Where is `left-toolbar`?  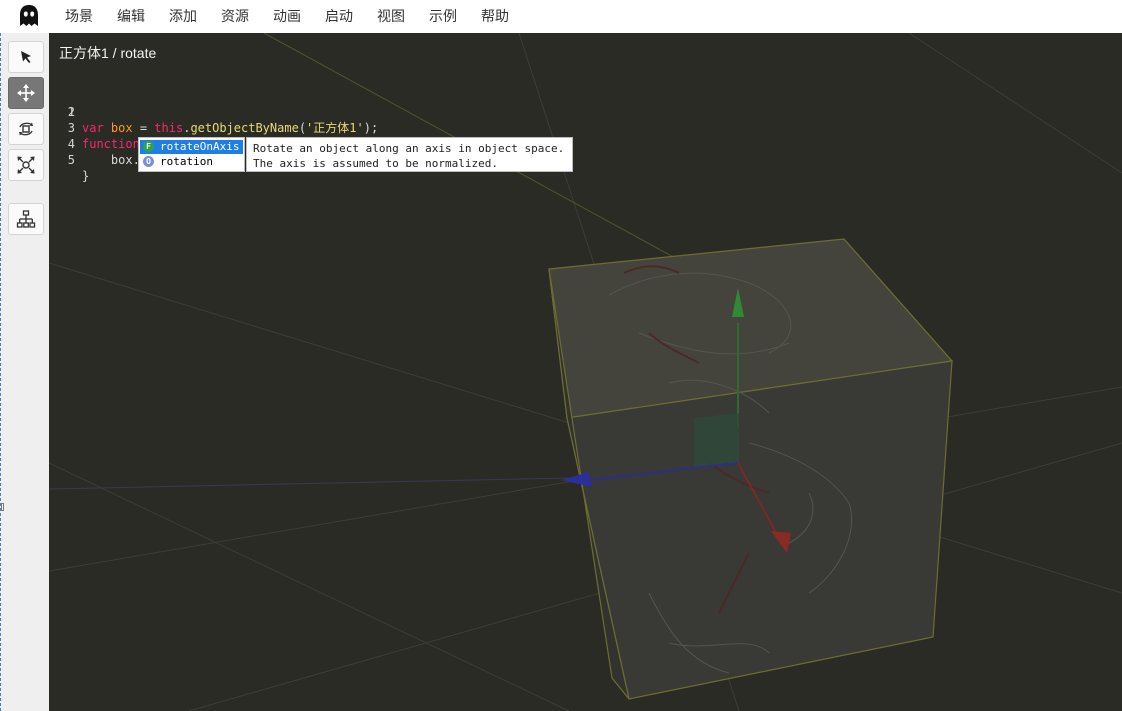
left-toolbar is located at coordinates (24, 372).